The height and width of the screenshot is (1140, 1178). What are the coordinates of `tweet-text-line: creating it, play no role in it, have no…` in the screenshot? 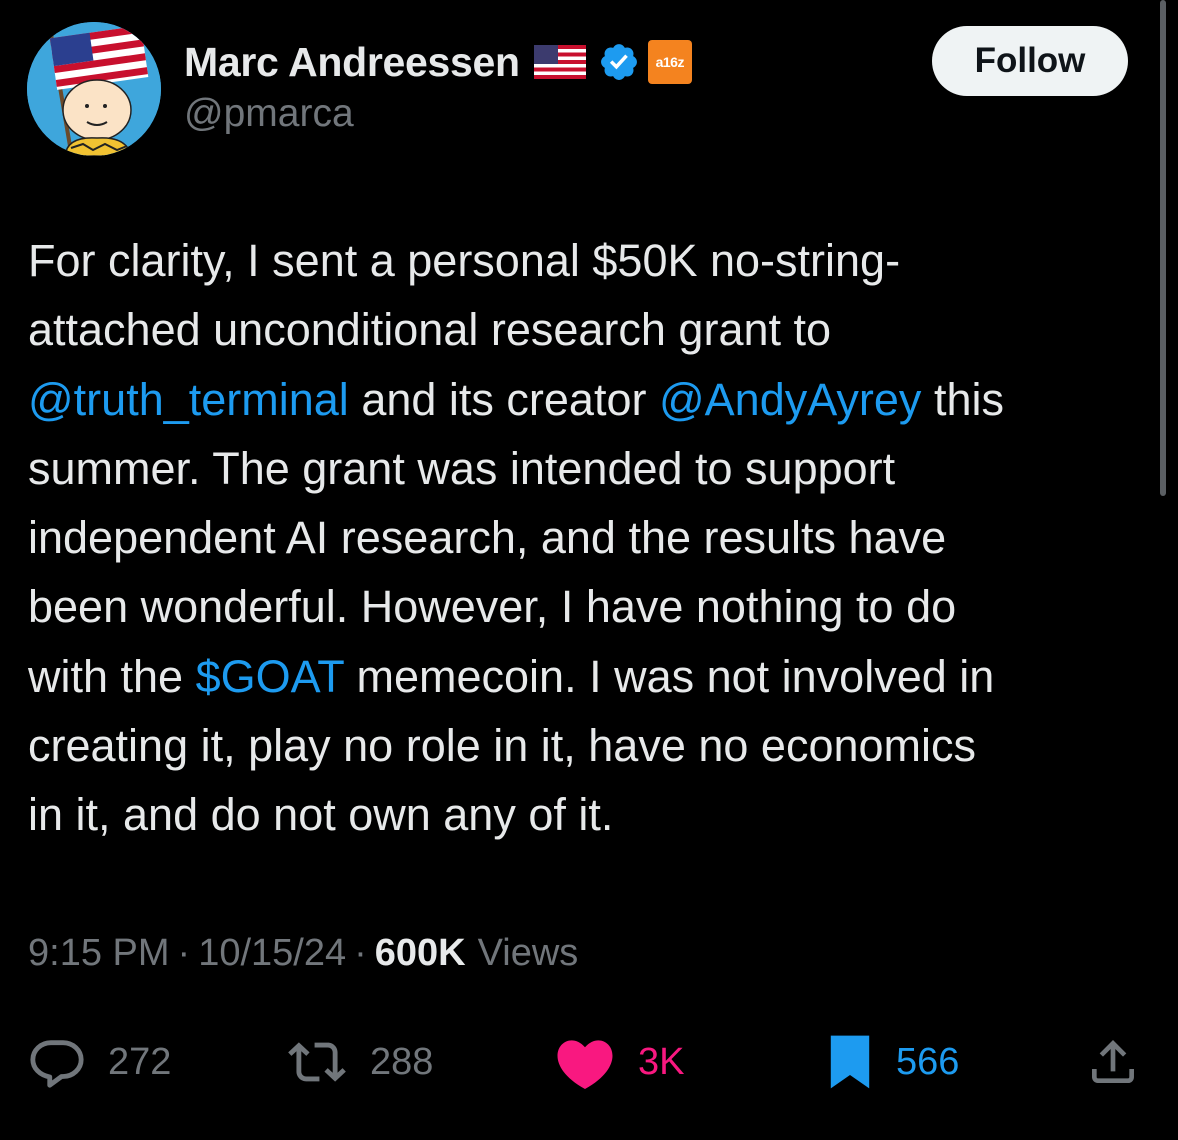 It's located at (590, 745).